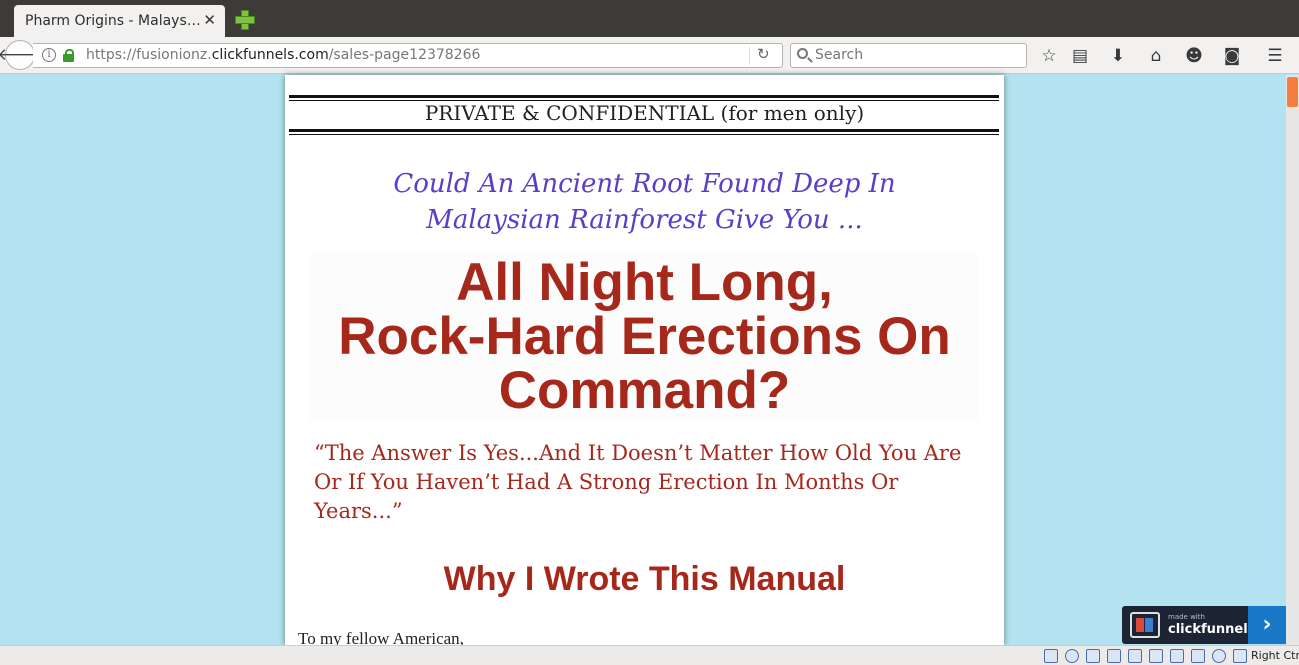 The width and height of the screenshot is (1299, 665). Describe the element at coordinates (404, 55) in the screenshot. I see `url-path: /sales-page12378266` at that location.